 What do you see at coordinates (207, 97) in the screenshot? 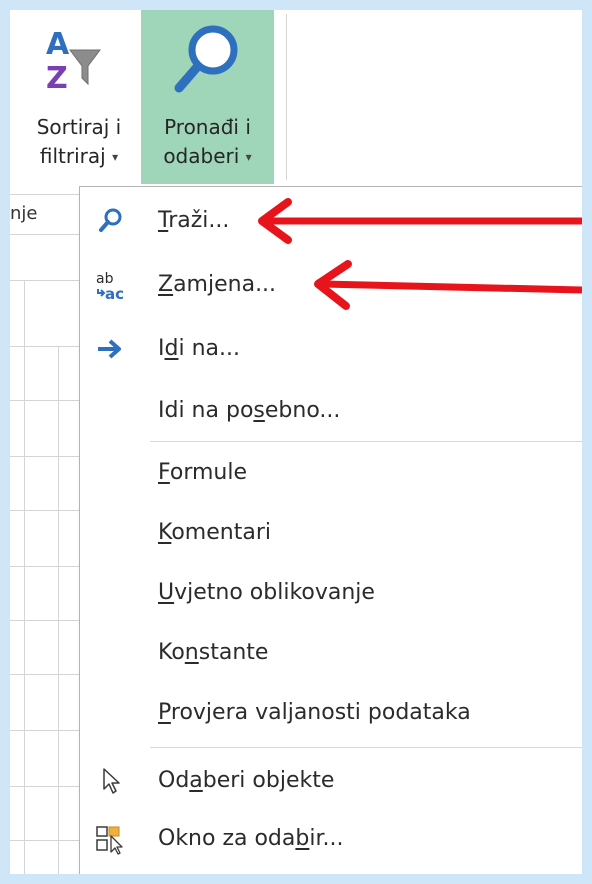
I see `find-select-button: Pronađi i odaberi ▾` at bounding box center [207, 97].